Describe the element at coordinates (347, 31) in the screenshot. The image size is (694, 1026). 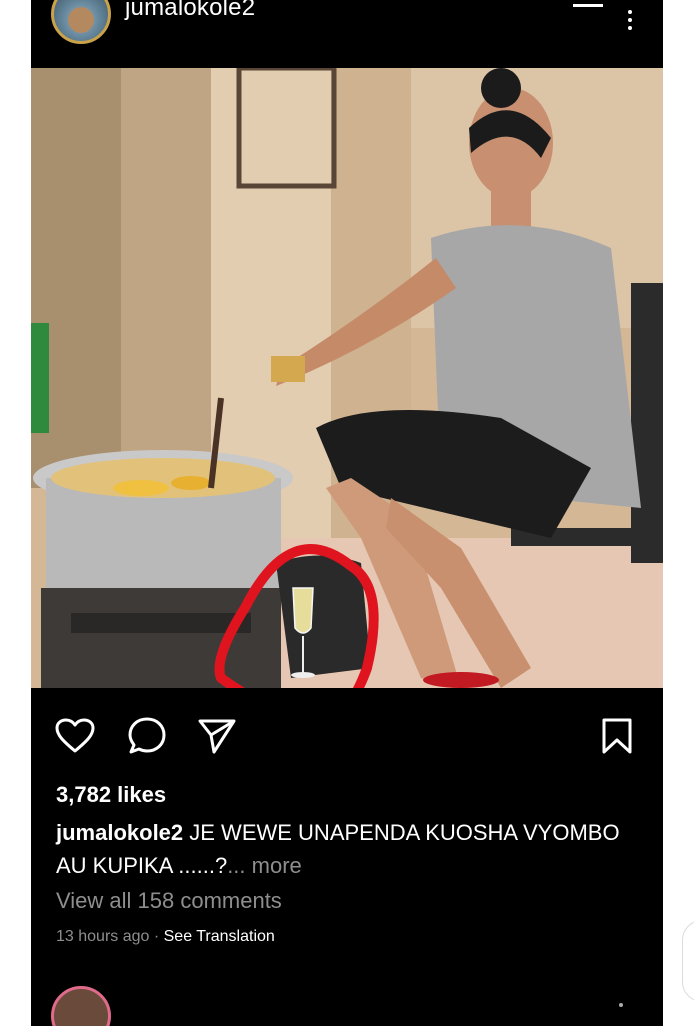
I see `post-header: jumalokole2` at that location.